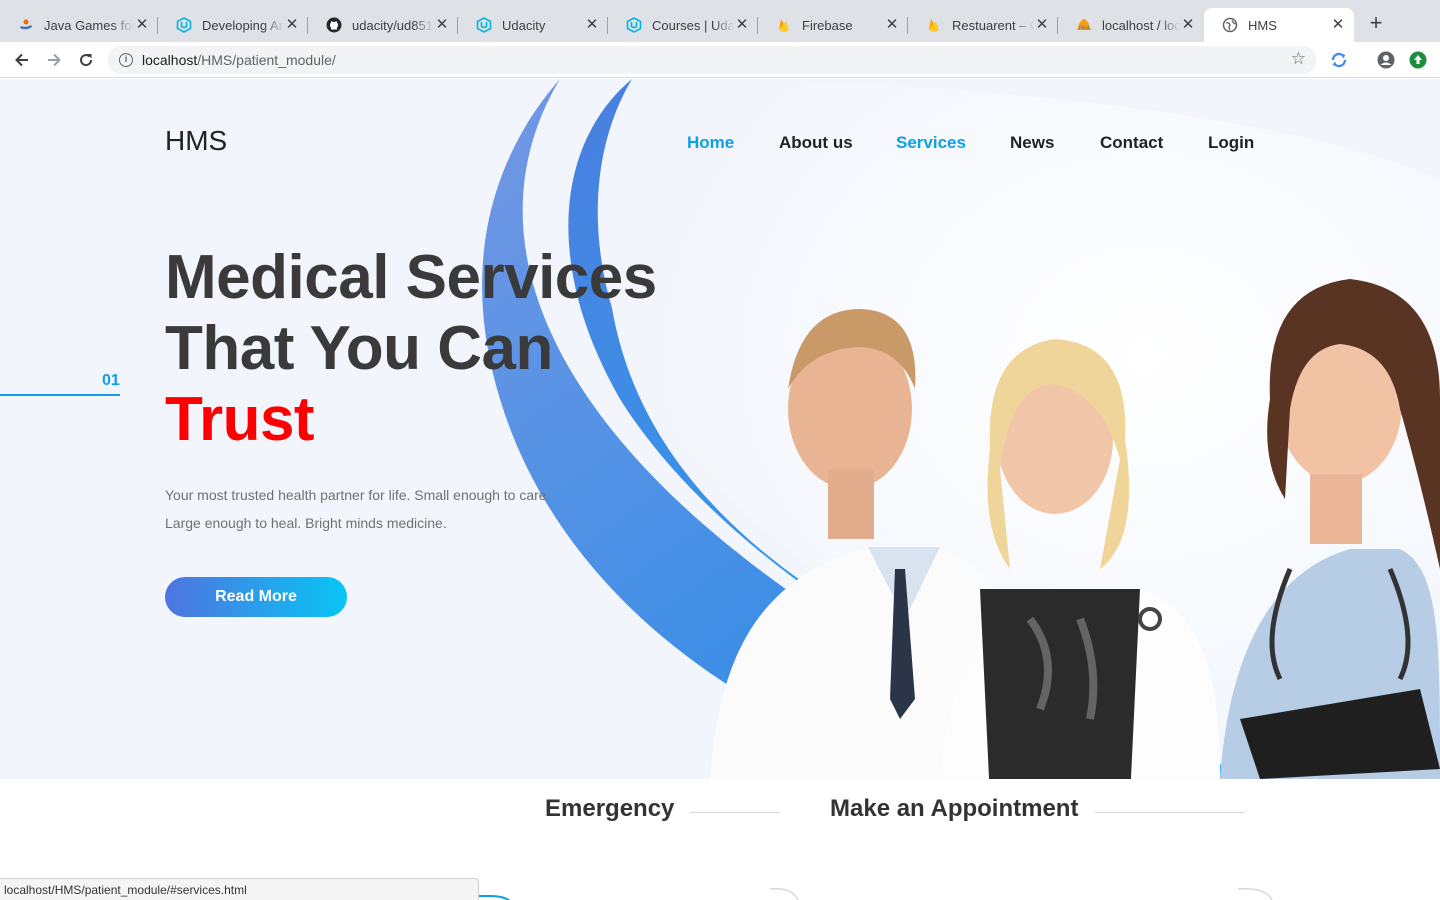 The width and height of the screenshot is (1440, 900). I want to click on emergency-card-corner, so click(784, 893).